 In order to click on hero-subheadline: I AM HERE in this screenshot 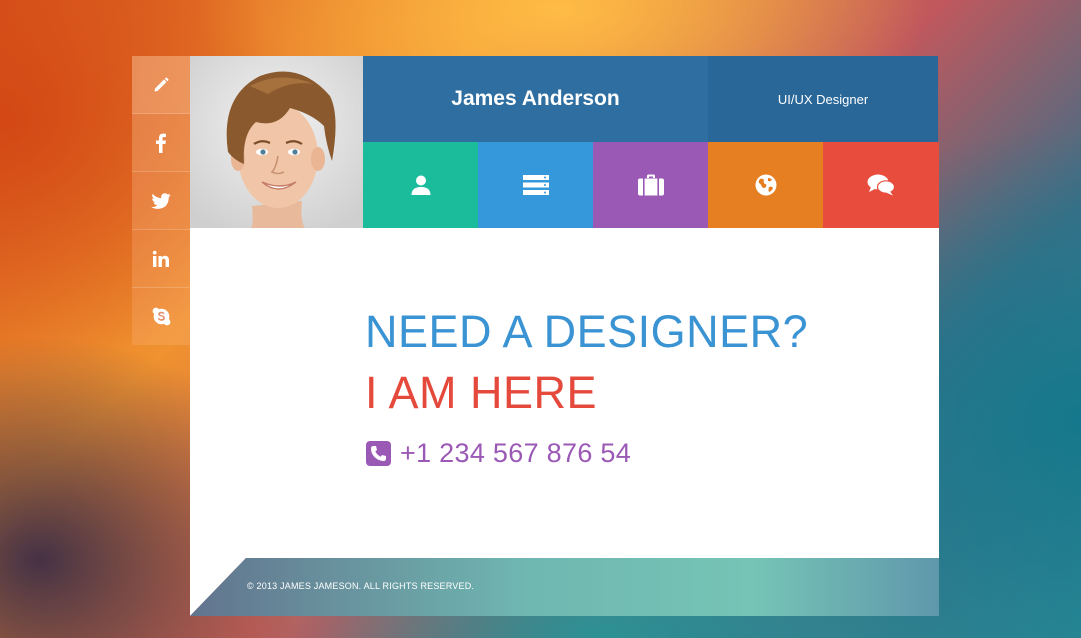, I will do `click(481, 392)`.